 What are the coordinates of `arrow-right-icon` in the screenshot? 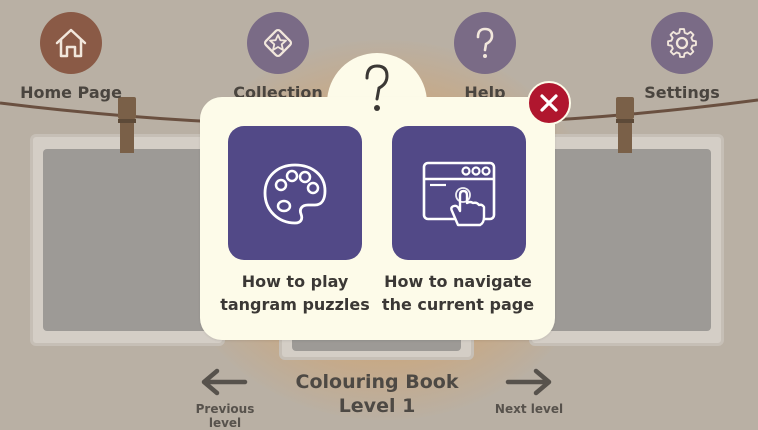 It's located at (528, 382).